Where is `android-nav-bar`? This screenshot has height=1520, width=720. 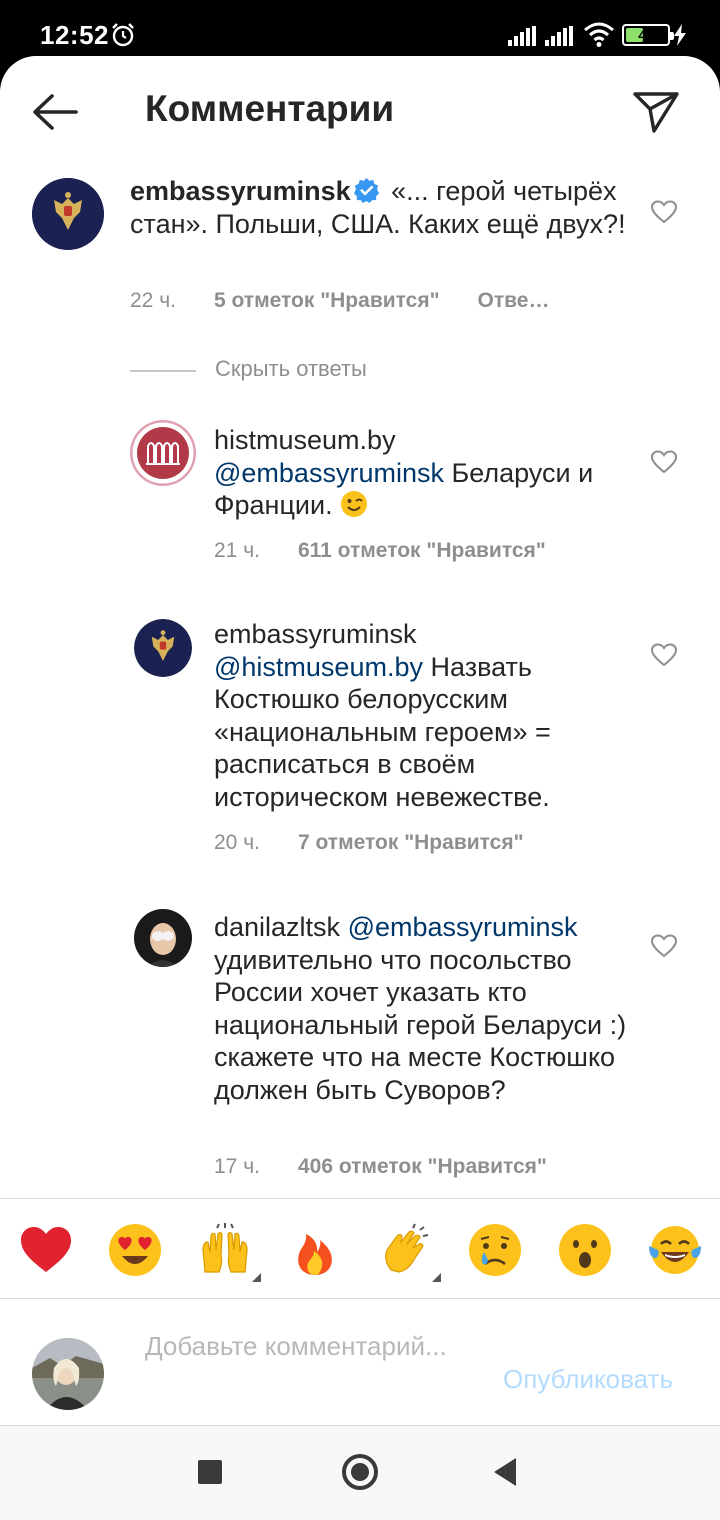 android-nav-bar is located at coordinates (360, 1473).